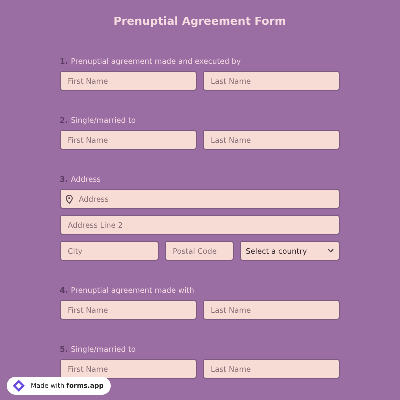 Image resolution: width=400 pixels, height=400 pixels. What do you see at coordinates (19, 386) in the screenshot?
I see `logo-icon` at bounding box center [19, 386].